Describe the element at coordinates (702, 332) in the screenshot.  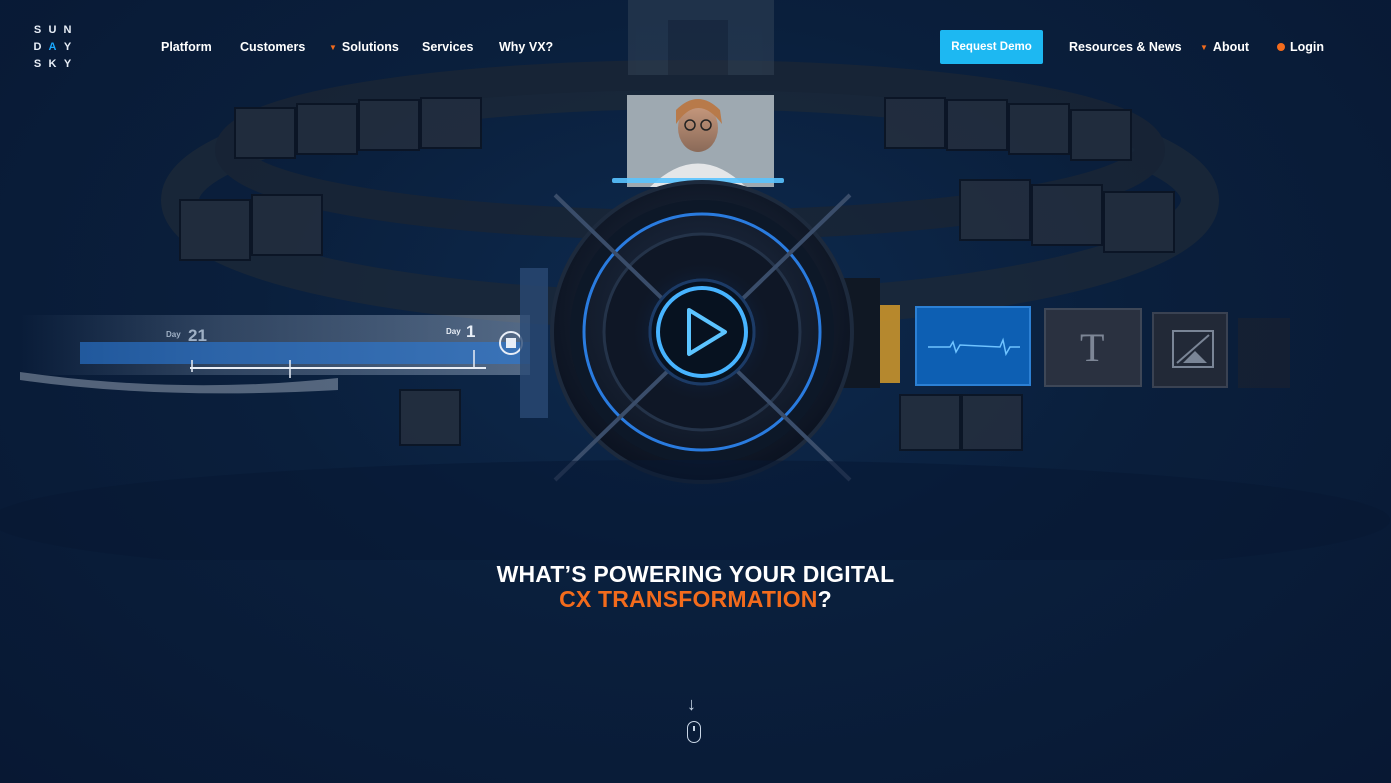
I see `video-lens-device` at that location.